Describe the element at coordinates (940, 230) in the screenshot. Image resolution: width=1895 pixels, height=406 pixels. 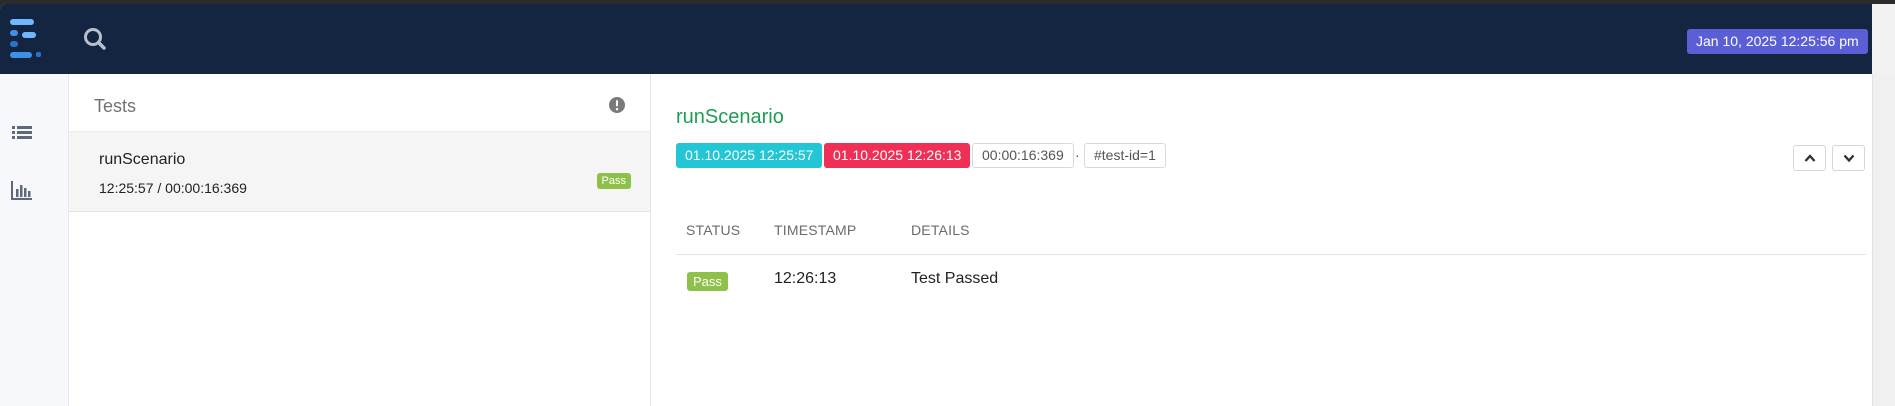
I see `column-header-details: DETAILS` at that location.